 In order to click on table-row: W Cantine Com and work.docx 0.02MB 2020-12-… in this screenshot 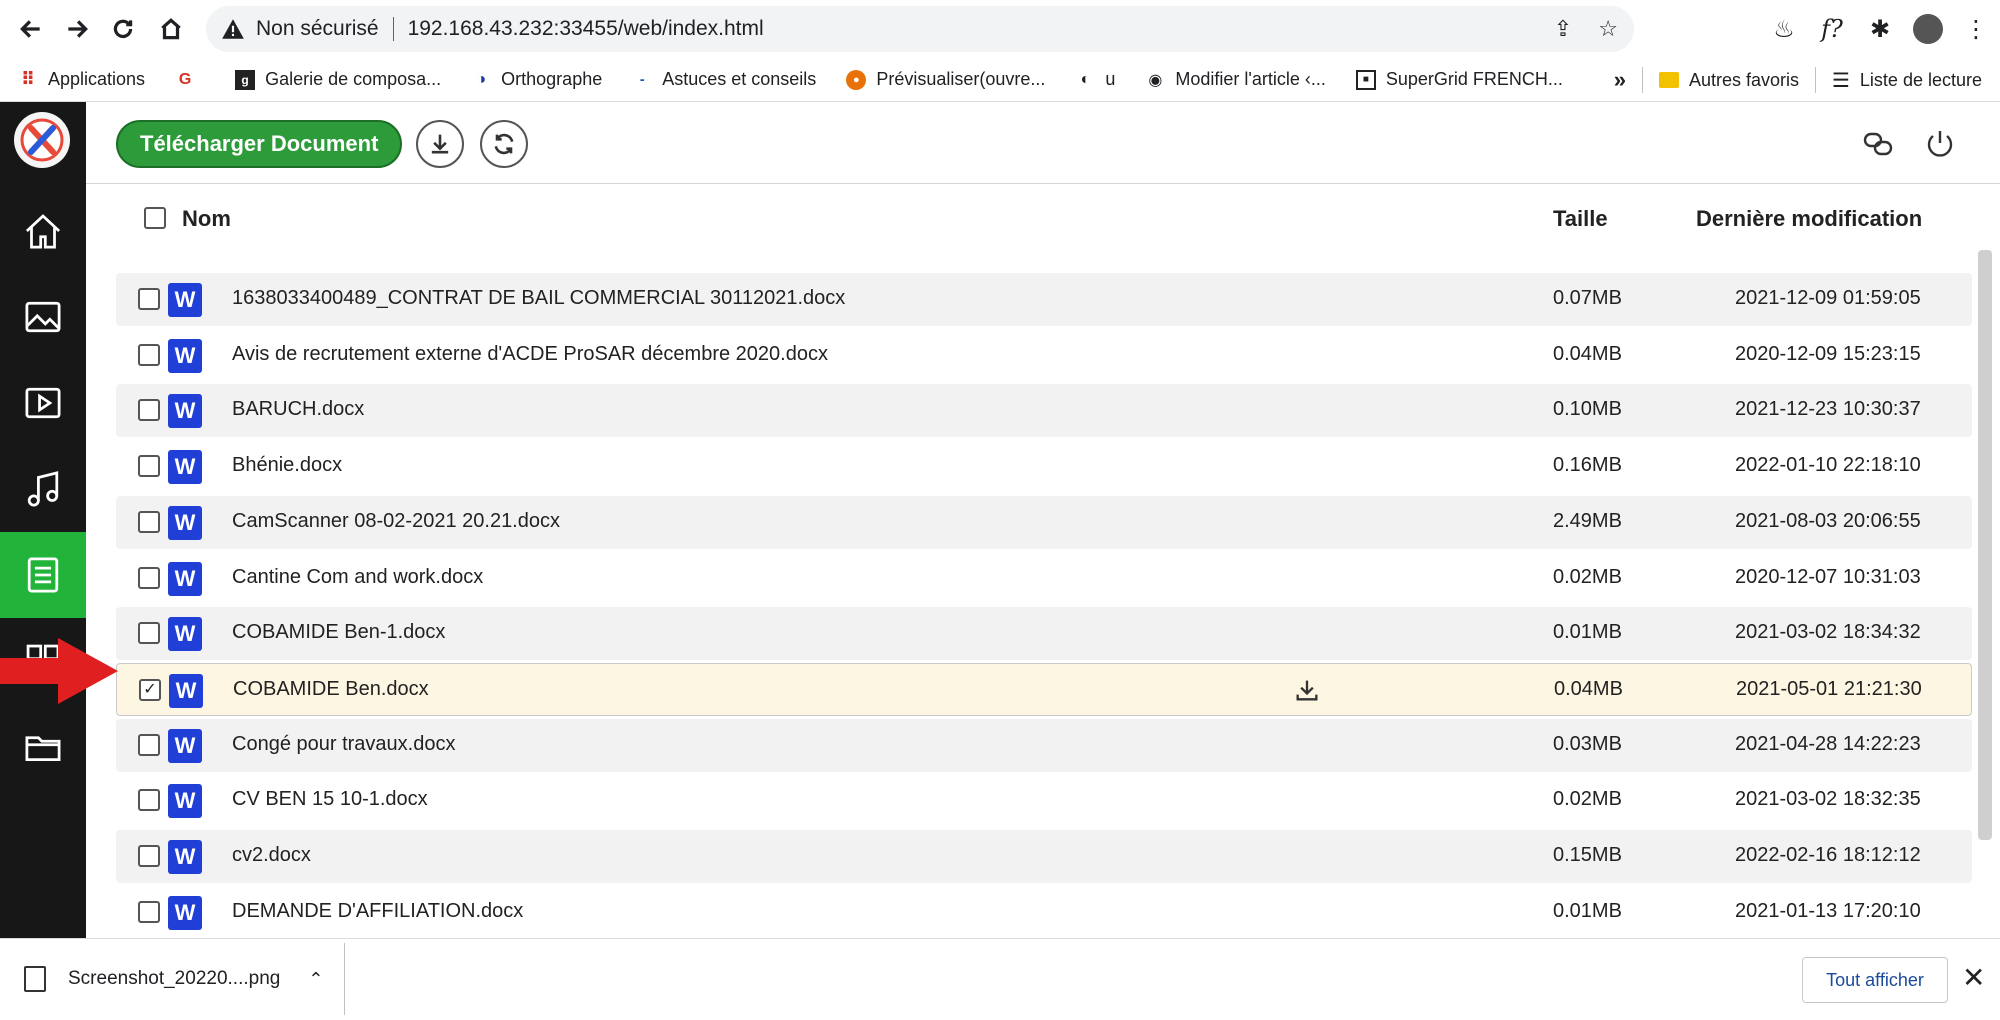, I will do `click(1044, 578)`.